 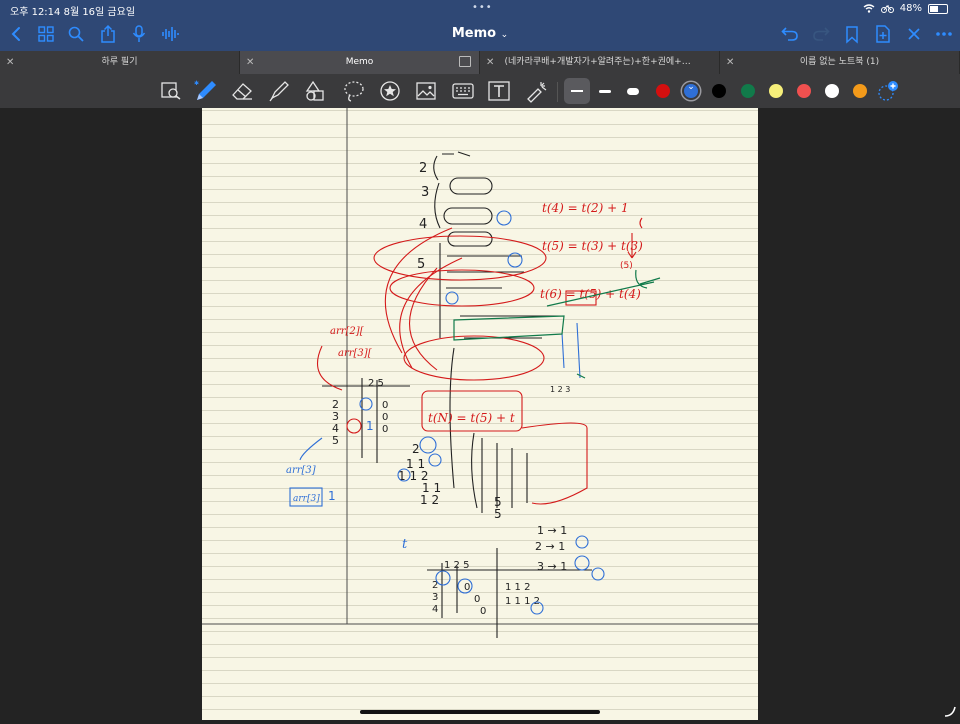 I want to click on note-arr-box: arr[3], so click(x=306, y=499).